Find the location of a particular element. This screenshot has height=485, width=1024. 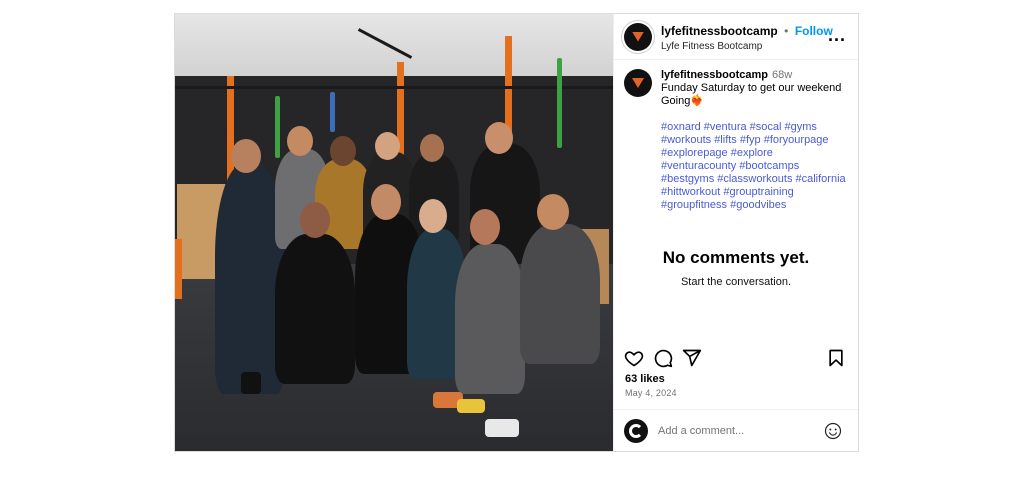

no-comments-title: No comments yet. is located at coordinates (736, 257).